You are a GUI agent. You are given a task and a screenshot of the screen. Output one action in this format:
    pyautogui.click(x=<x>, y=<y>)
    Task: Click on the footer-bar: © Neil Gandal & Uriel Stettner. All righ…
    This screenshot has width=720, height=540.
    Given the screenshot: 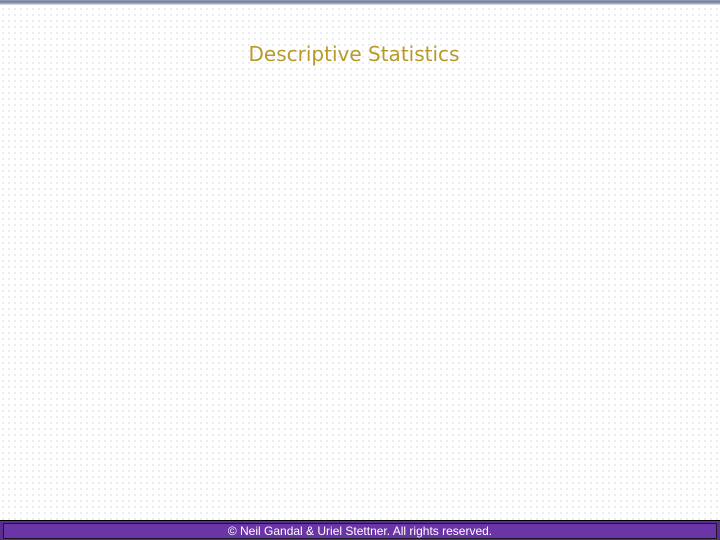 What is the action you would take?
    pyautogui.click(x=360, y=530)
    